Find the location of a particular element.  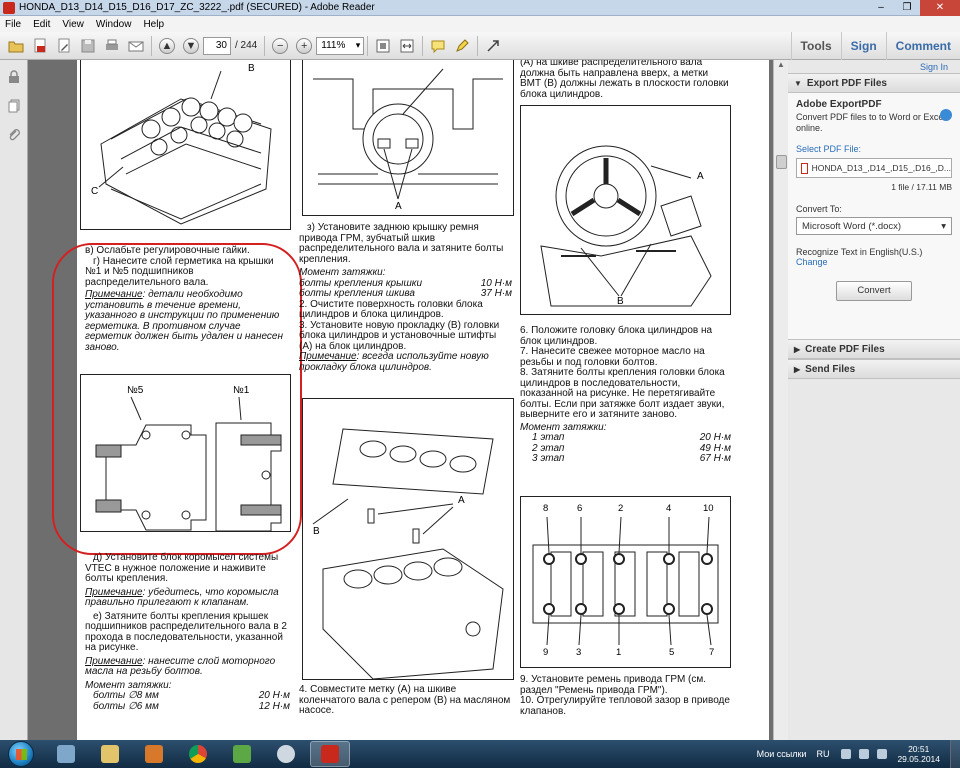

scroll-thumb is located at coordinates (781, 162).